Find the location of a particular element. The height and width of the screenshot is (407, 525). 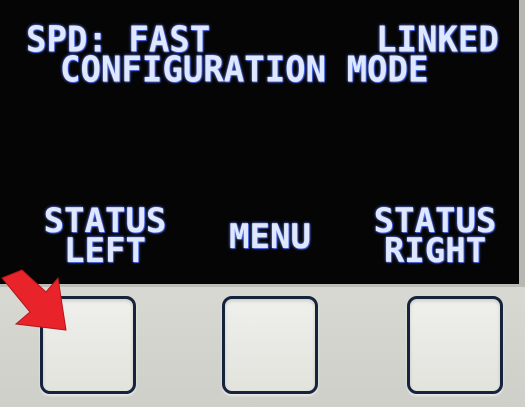

red-arrow-pointer-icon is located at coordinates (34, 300).